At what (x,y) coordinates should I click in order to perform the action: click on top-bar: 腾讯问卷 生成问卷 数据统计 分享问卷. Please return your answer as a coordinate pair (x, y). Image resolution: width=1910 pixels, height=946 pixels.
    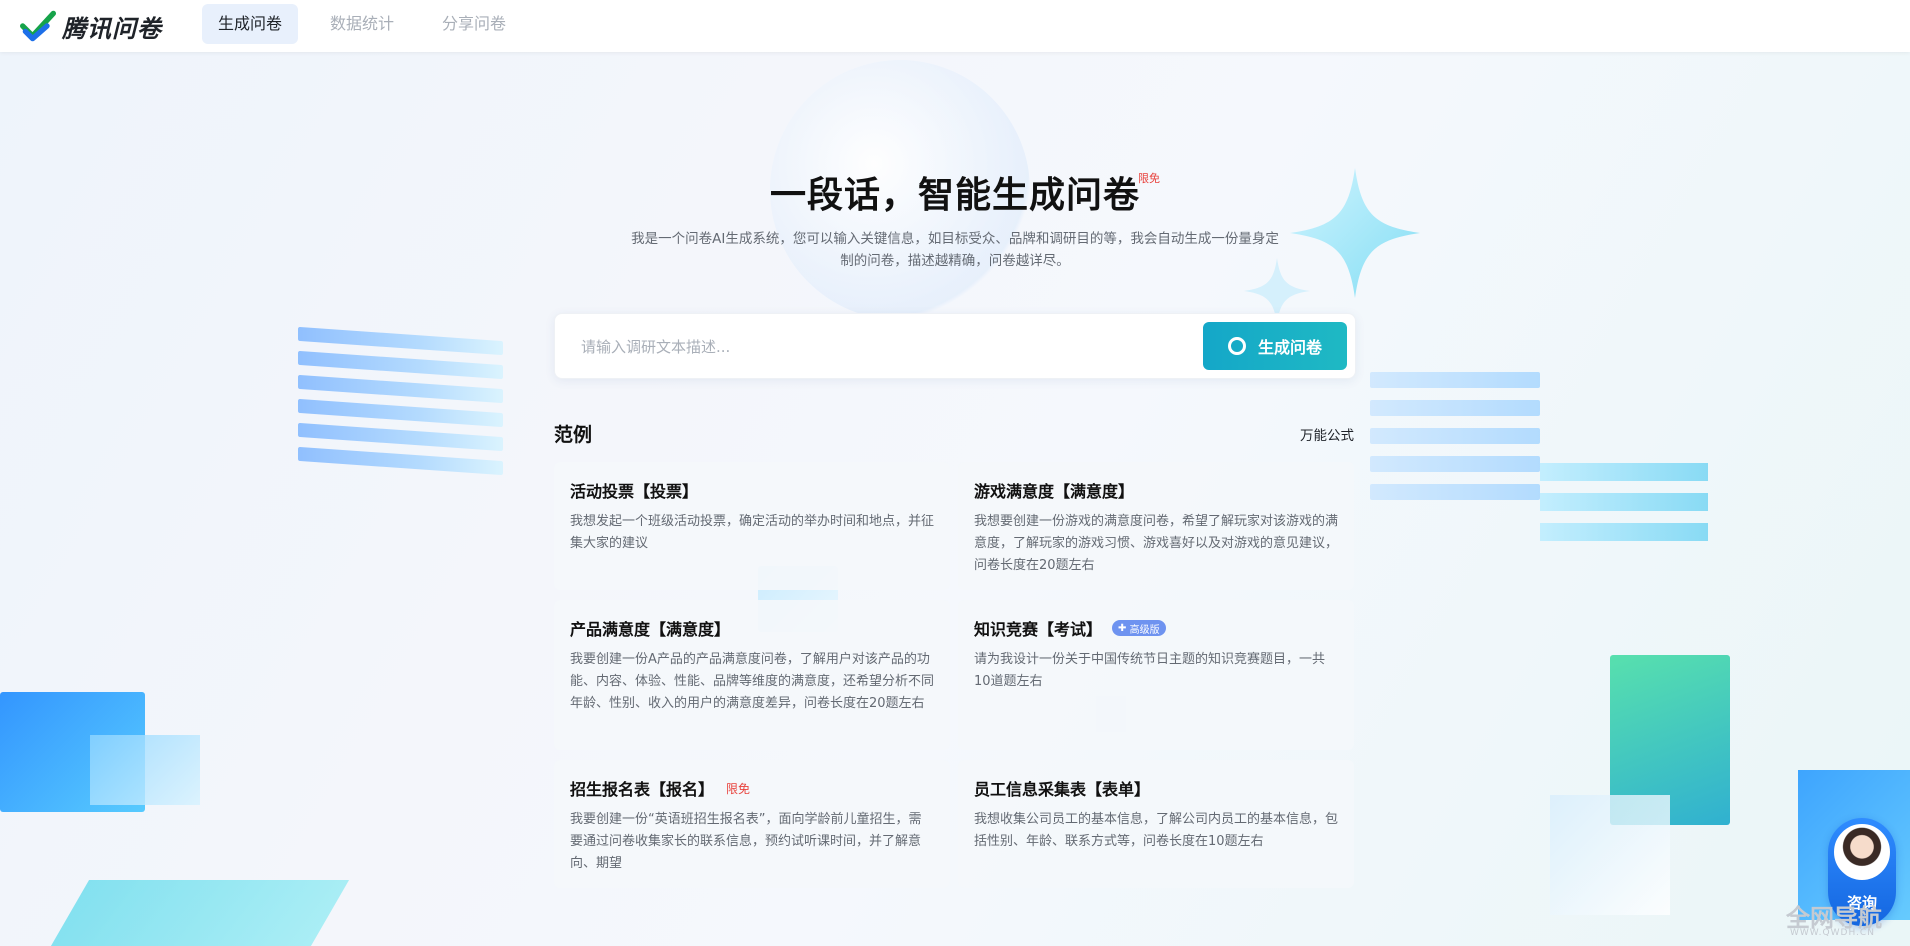
    Looking at the image, I should click on (955, 26).